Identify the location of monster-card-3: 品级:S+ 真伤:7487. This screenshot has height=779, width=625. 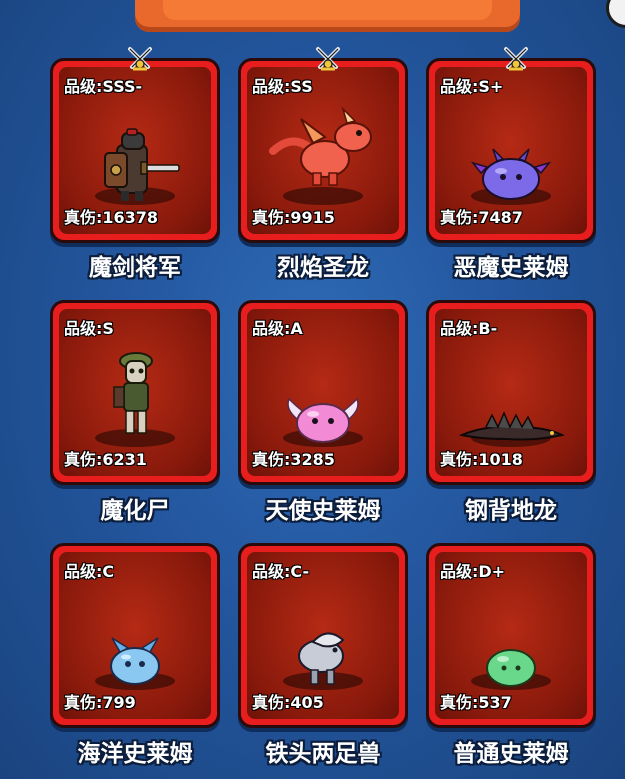
(511, 150).